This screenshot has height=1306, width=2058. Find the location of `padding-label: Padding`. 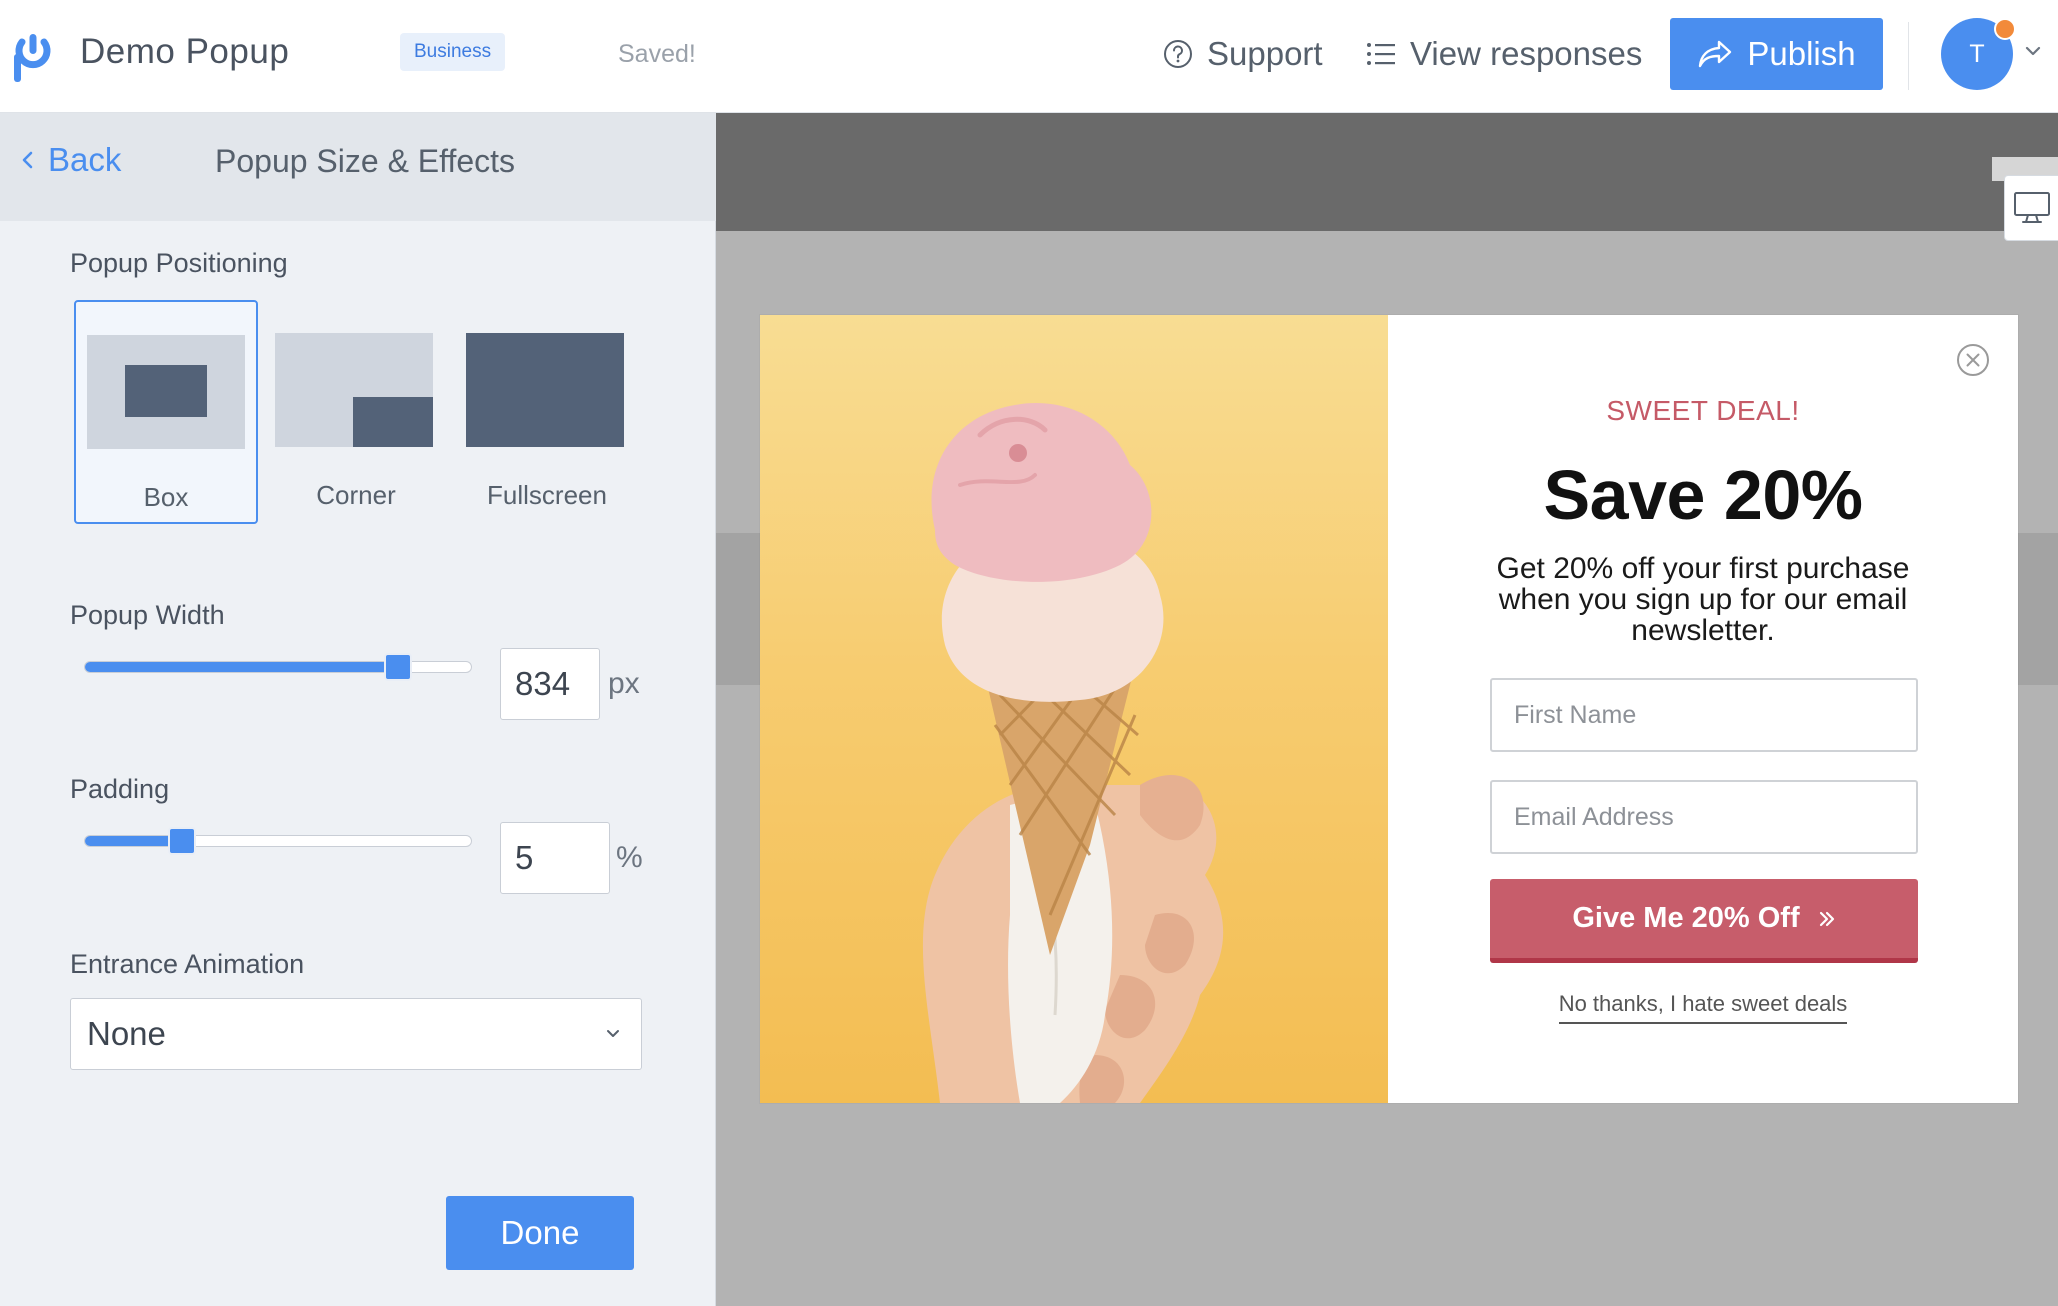

padding-label: Padding is located at coordinates (120, 789).